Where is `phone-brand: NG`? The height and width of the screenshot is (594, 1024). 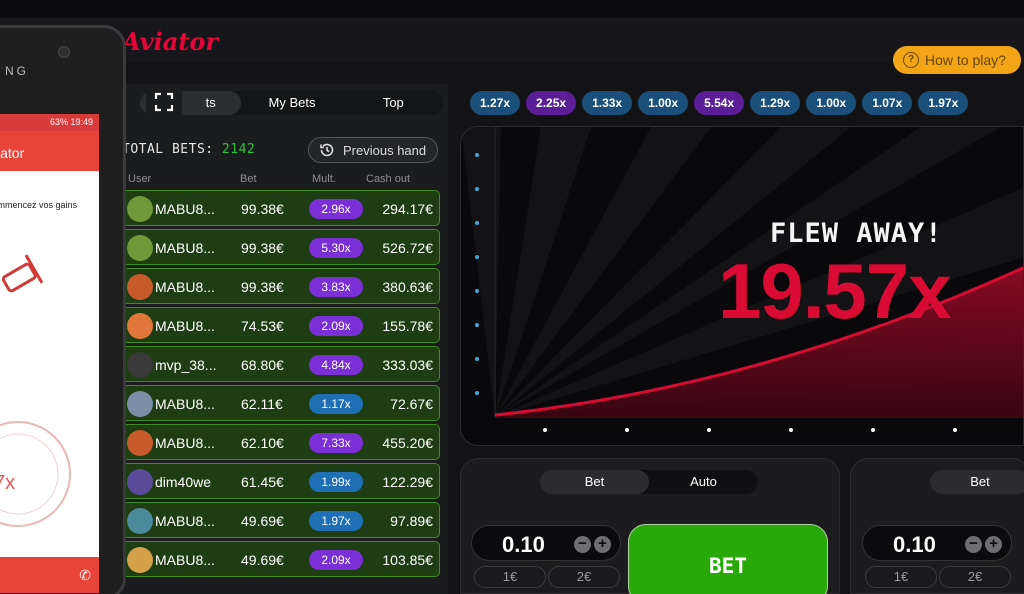 phone-brand: NG is located at coordinates (17, 71).